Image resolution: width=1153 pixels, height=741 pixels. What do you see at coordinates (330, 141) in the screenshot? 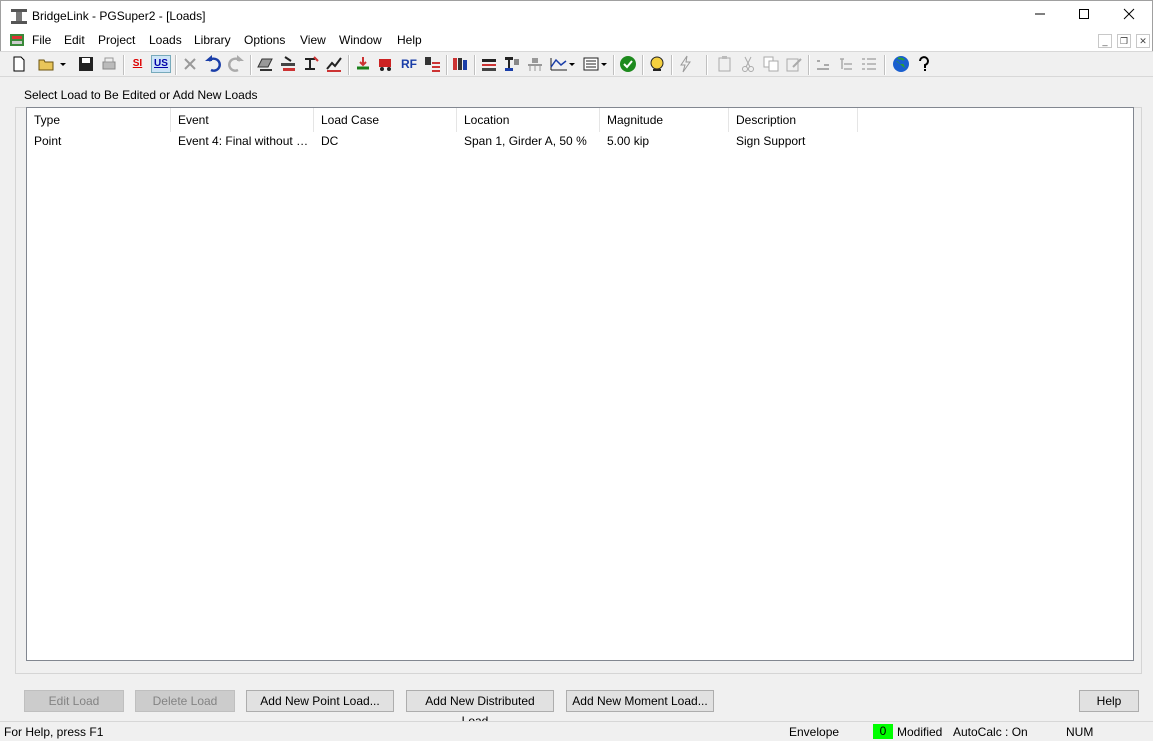
I see `cell-load-case: DC` at bounding box center [330, 141].